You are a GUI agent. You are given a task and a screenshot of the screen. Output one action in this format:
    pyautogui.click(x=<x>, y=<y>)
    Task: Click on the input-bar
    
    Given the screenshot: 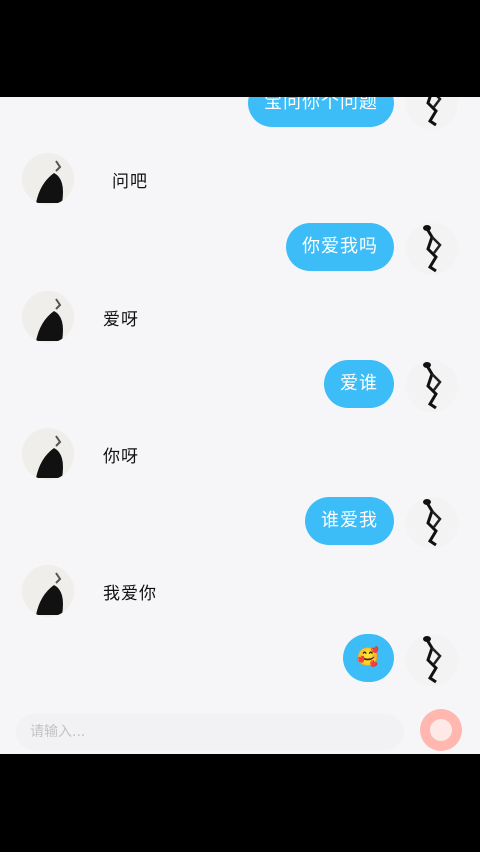 What is the action you would take?
    pyautogui.click(x=240, y=731)
    